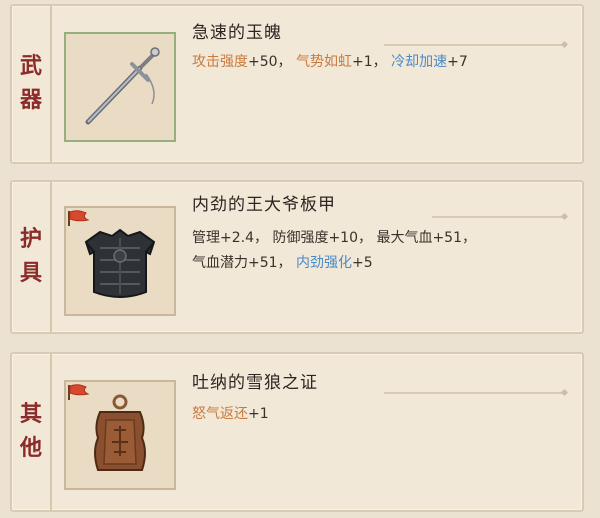 The height and width of the screenshot is (518, 600). What do you see at coordinates (30, 273) in the screenshot?
I see `category-char: 具` at bounding box center [30, 273].